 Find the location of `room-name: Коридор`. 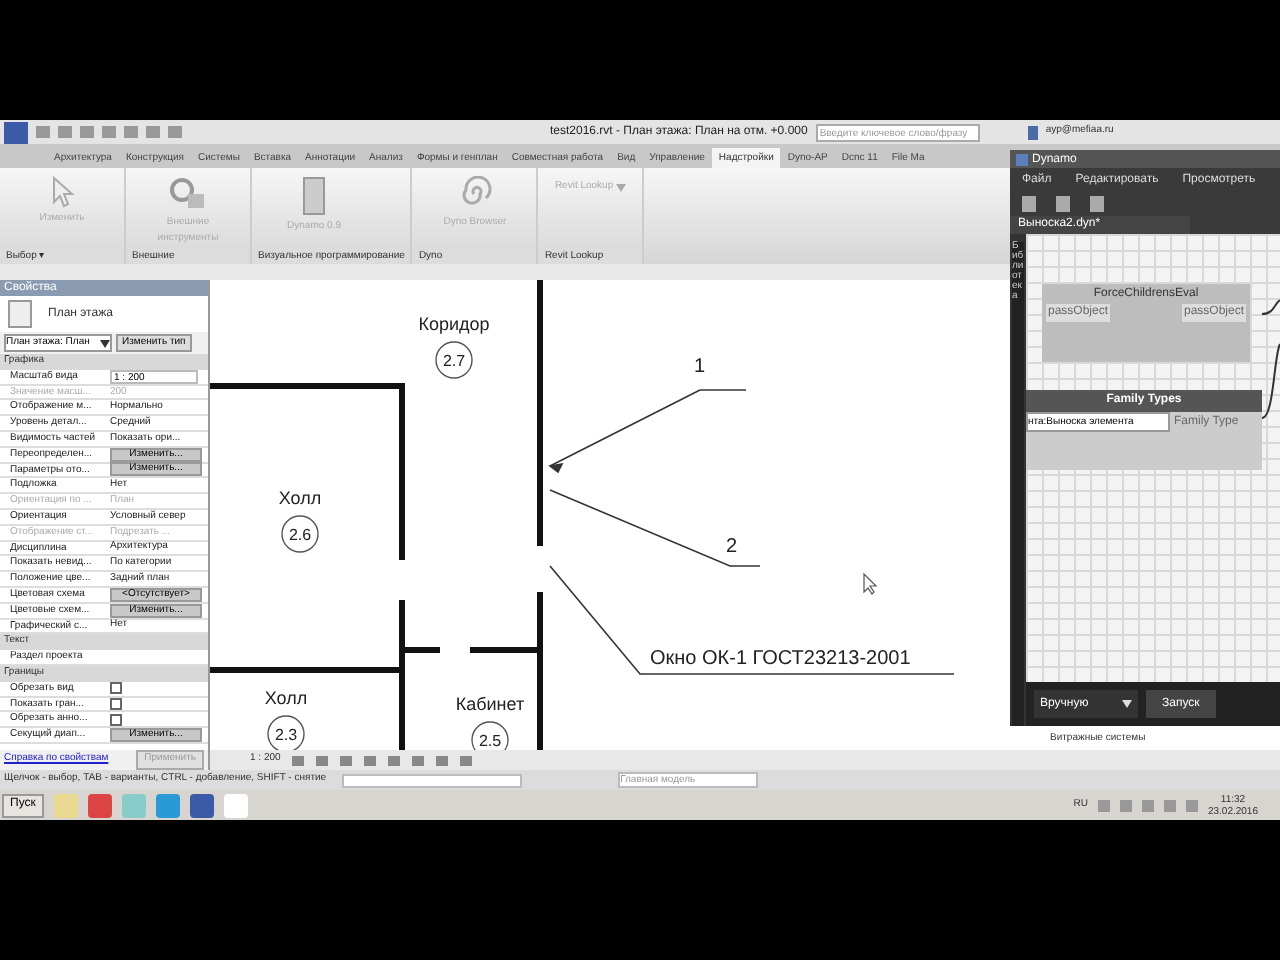

room-name: Коридор is located at coordinates (454, 324).